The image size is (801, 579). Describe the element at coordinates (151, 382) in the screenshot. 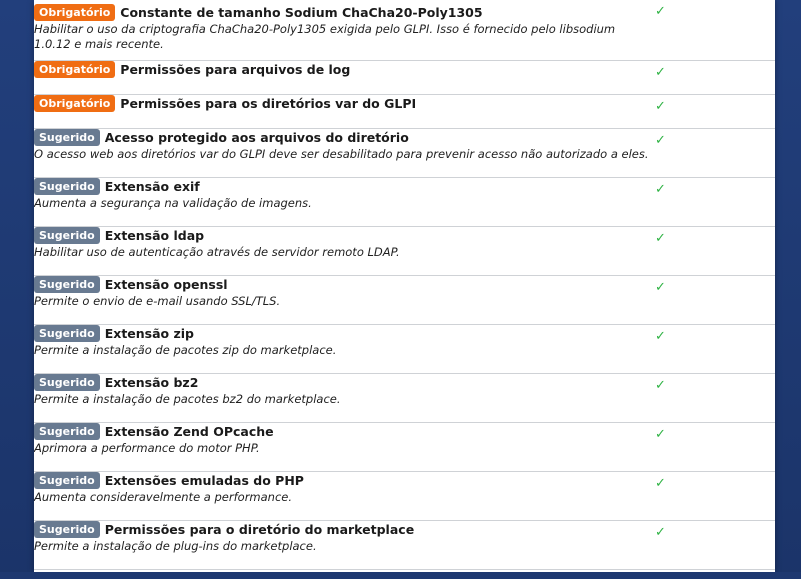

I see `check-title: Extensão bz2` at that location.